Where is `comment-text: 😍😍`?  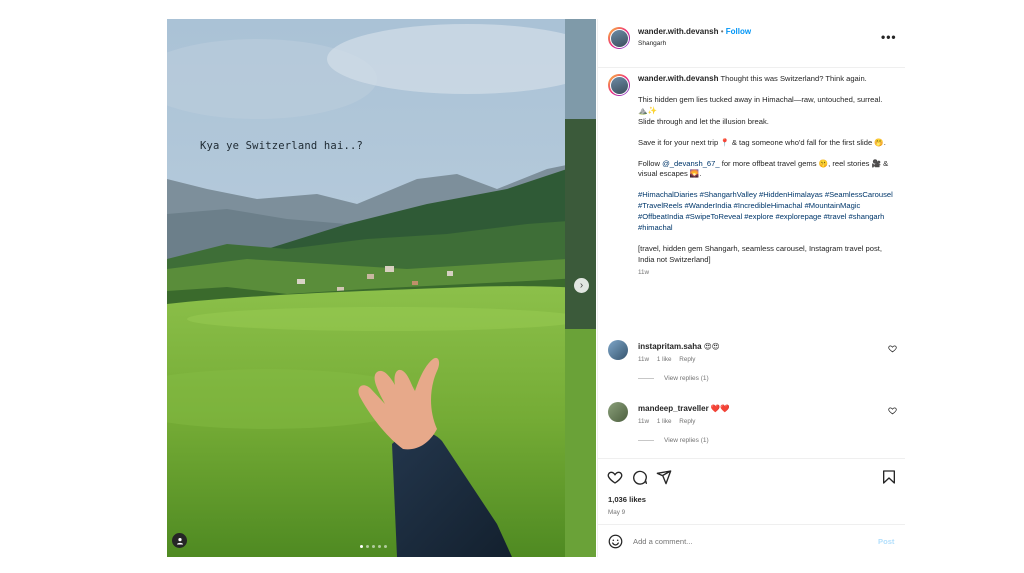
comment-text: 😍😍 is located at coordinates (711, 346).